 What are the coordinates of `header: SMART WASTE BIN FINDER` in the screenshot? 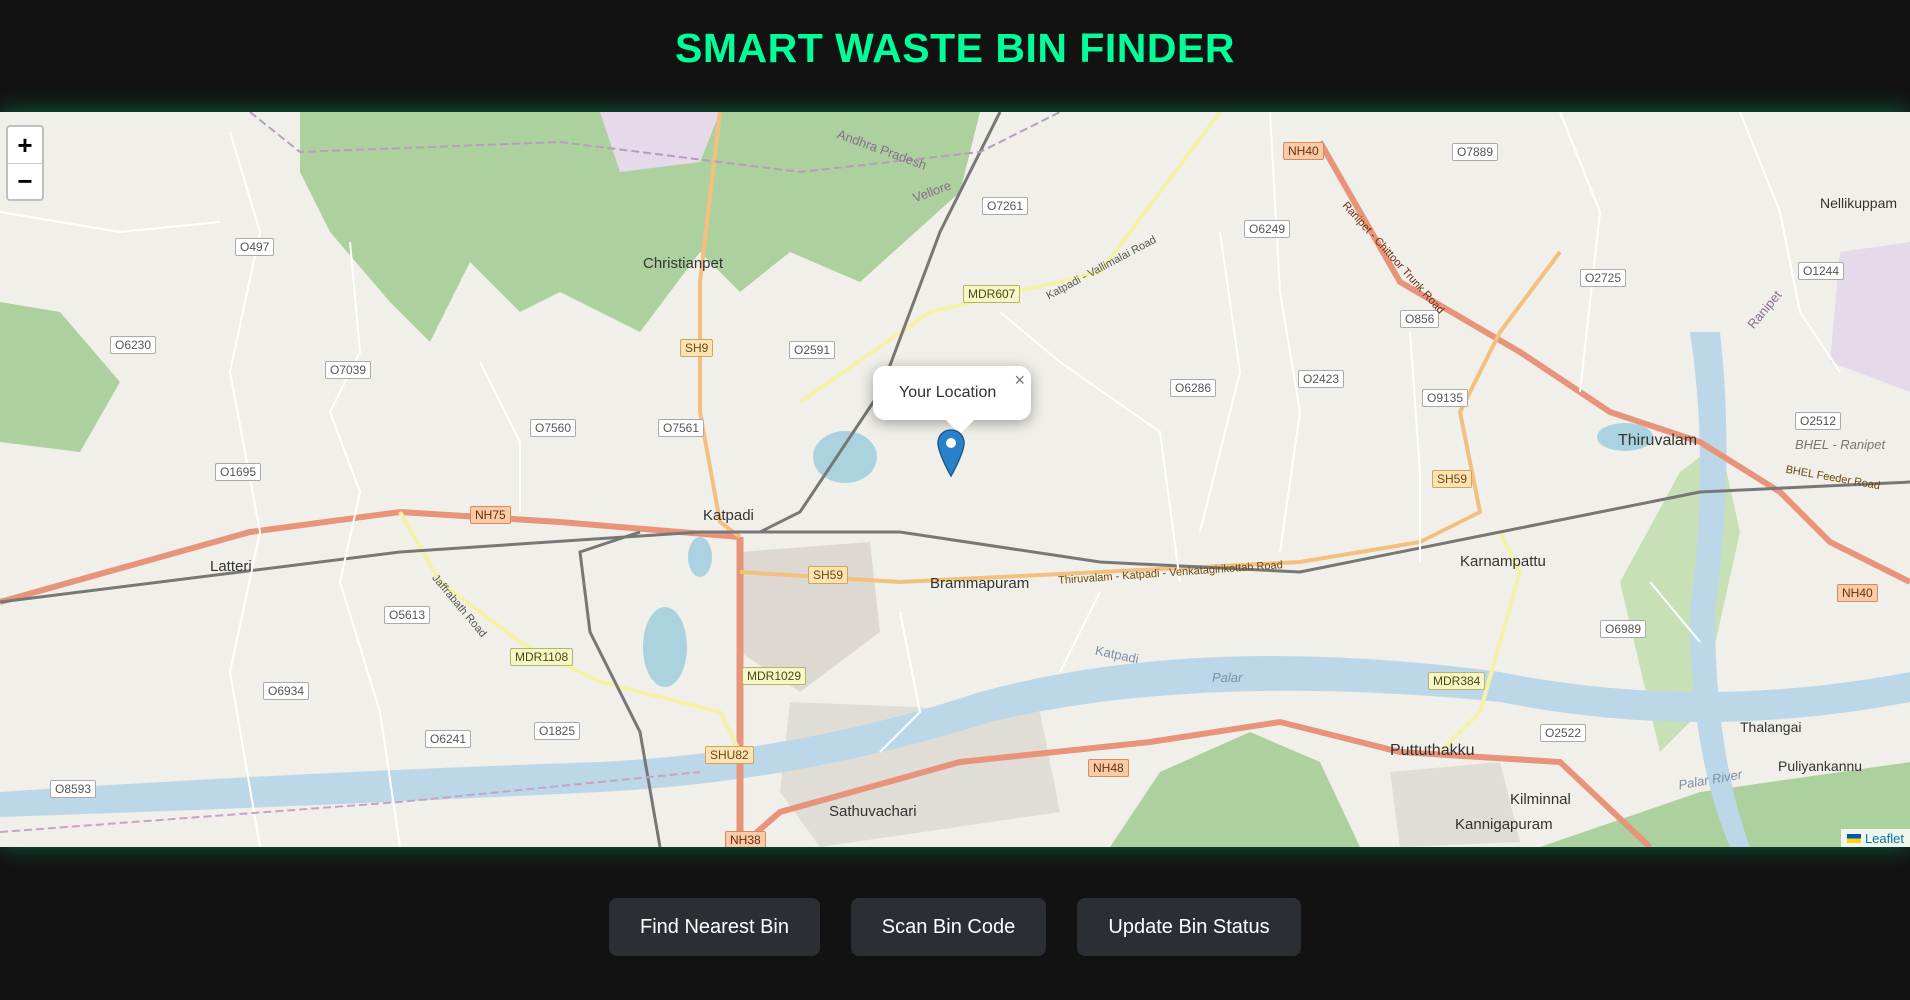 It's located at (955, 56).